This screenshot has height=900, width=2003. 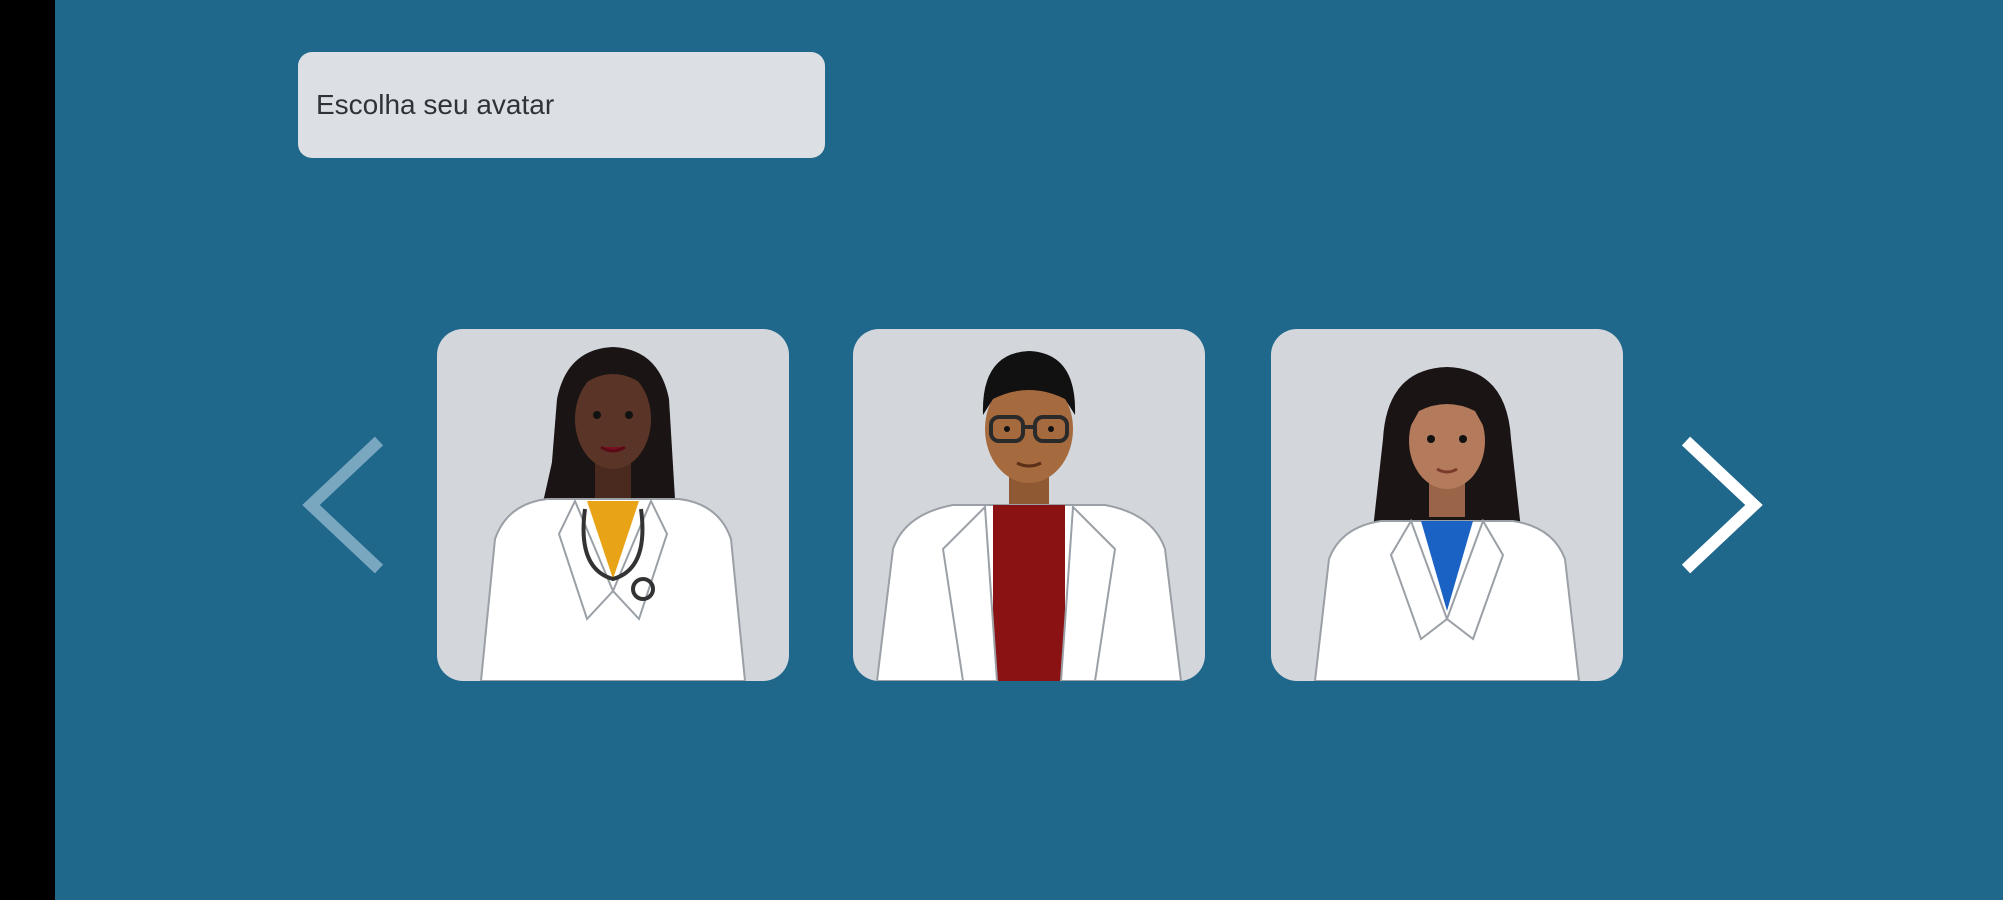 I want to click on choose-avatar-label: Escolha seu avatar, so click(x=561, y=105).